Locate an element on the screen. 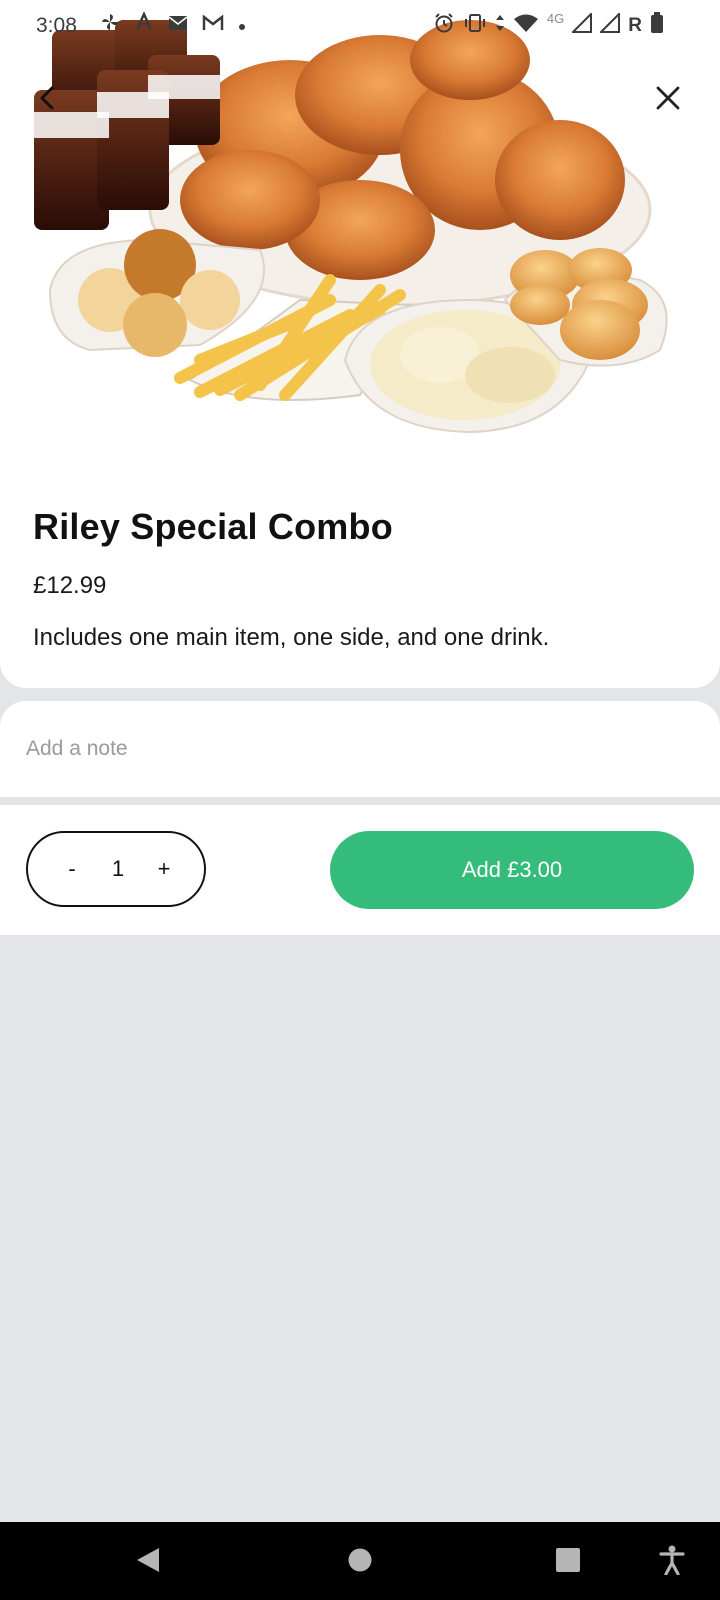  product-price: £12.99 is located at coordinates (70, 585).